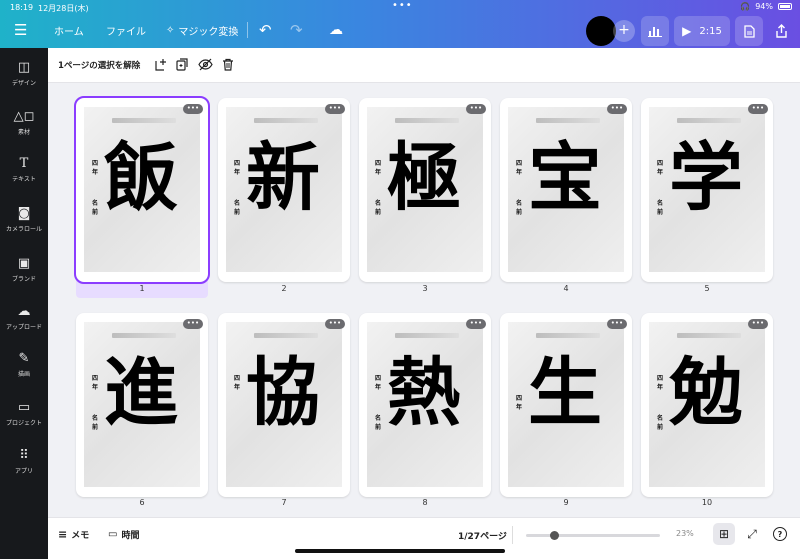 This screenshot has height=559, width=800. I want to click on sidebar-item-design: ◫ デザイン, so click(24, 73).